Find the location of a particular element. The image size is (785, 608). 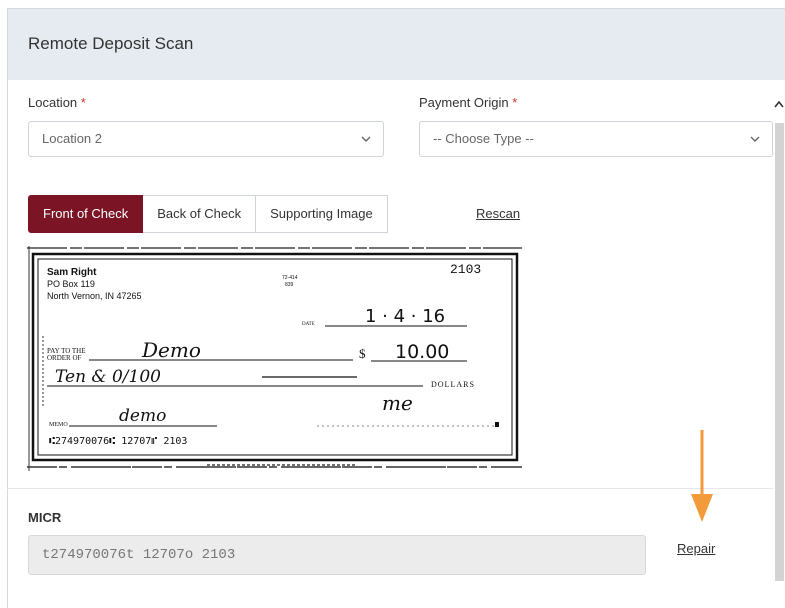

date-label: DATE is located at coordinates (308, 324).